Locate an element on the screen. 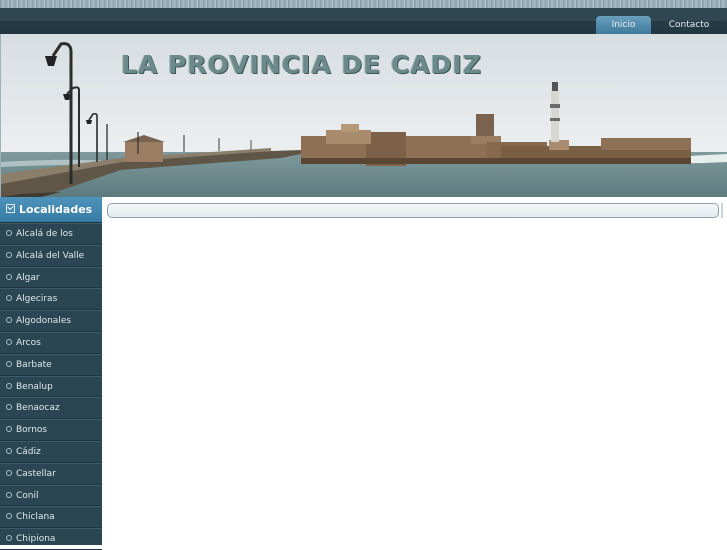  sidebar-item: Algar is located at coordinates (51, 277).